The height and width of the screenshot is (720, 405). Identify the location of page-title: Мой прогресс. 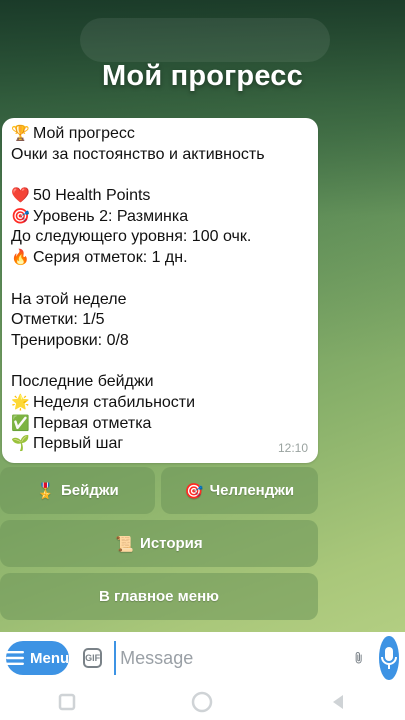
(202, 76).